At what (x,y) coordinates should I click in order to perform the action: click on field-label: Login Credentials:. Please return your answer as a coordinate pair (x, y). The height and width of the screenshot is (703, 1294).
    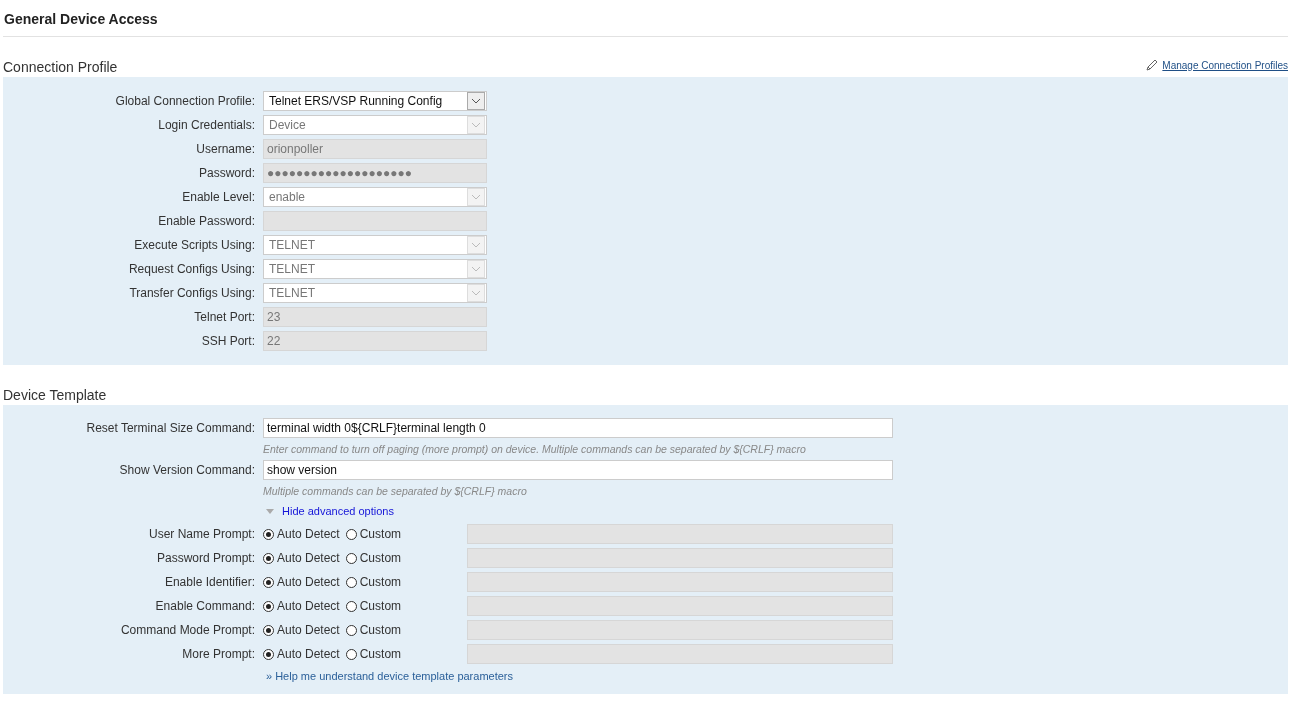
    Looking at the image, I should click on (206, 125).